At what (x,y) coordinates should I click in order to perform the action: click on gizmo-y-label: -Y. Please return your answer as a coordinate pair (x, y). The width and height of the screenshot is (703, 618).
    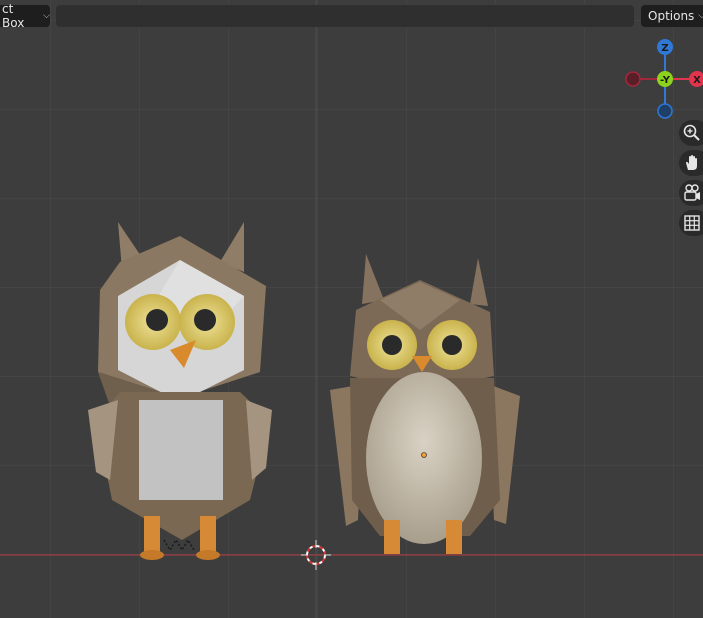
    Looking at the image, I should click on (665, 80).